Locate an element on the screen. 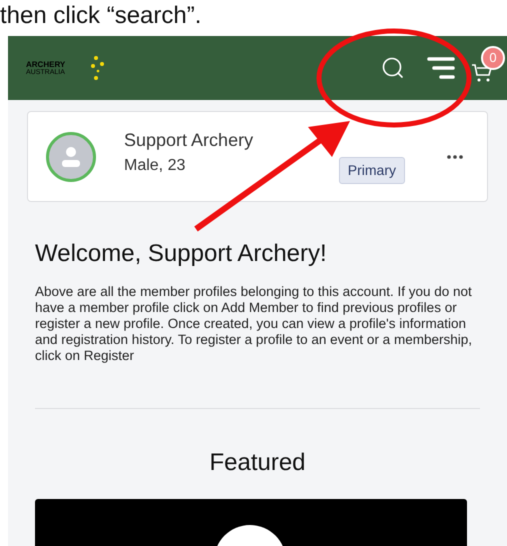  welcome-heading: Welcome, Support Archery! is located at coordinates (181, 254).